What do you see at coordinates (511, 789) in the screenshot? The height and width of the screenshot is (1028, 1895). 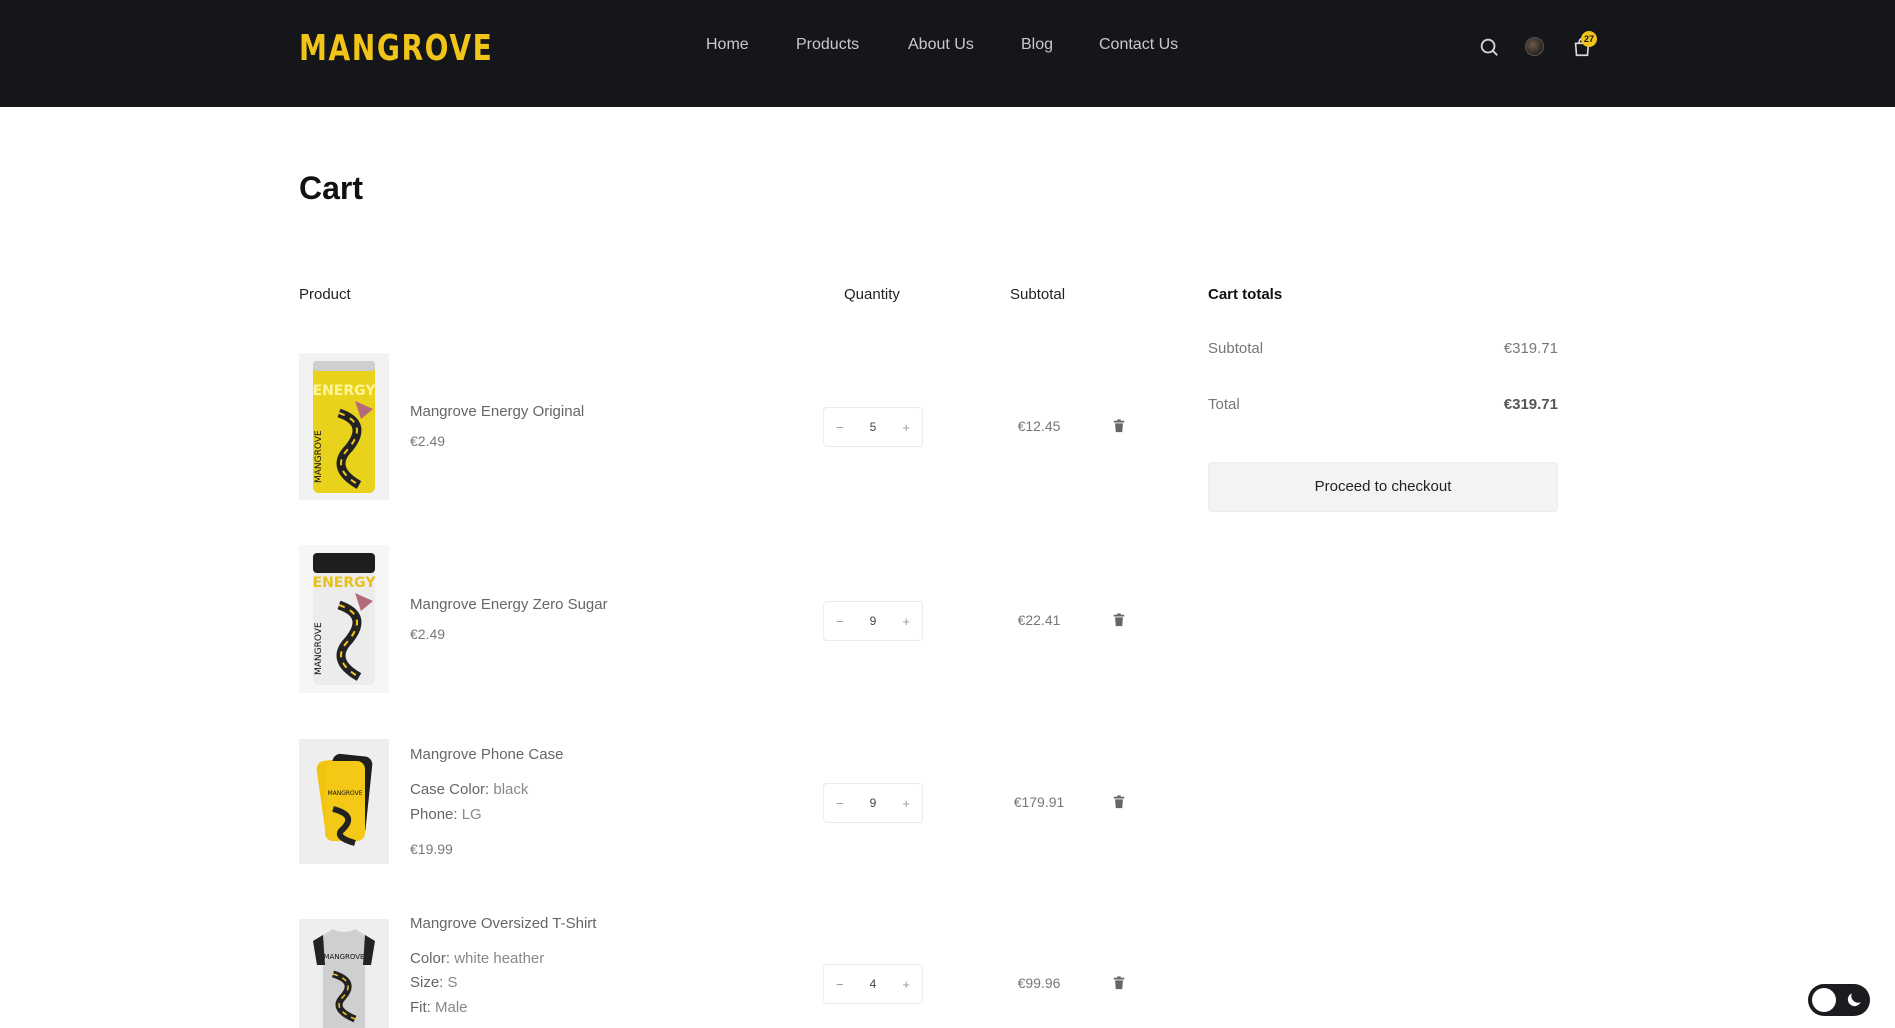 I see `attribute-value: black` at bounding box center [511, 789].